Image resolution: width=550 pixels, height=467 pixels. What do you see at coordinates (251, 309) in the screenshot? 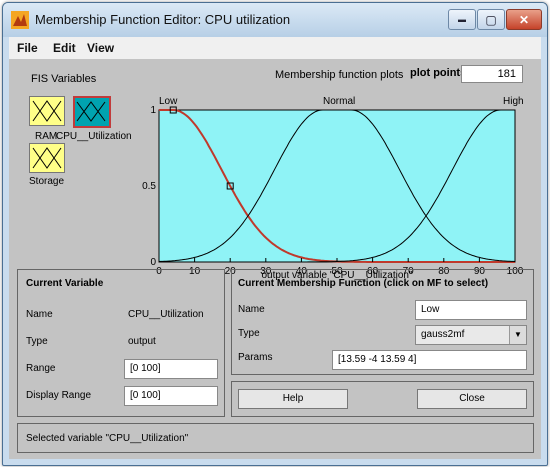
I see `mf-name-label: Name` at bounding box center [251, 309].